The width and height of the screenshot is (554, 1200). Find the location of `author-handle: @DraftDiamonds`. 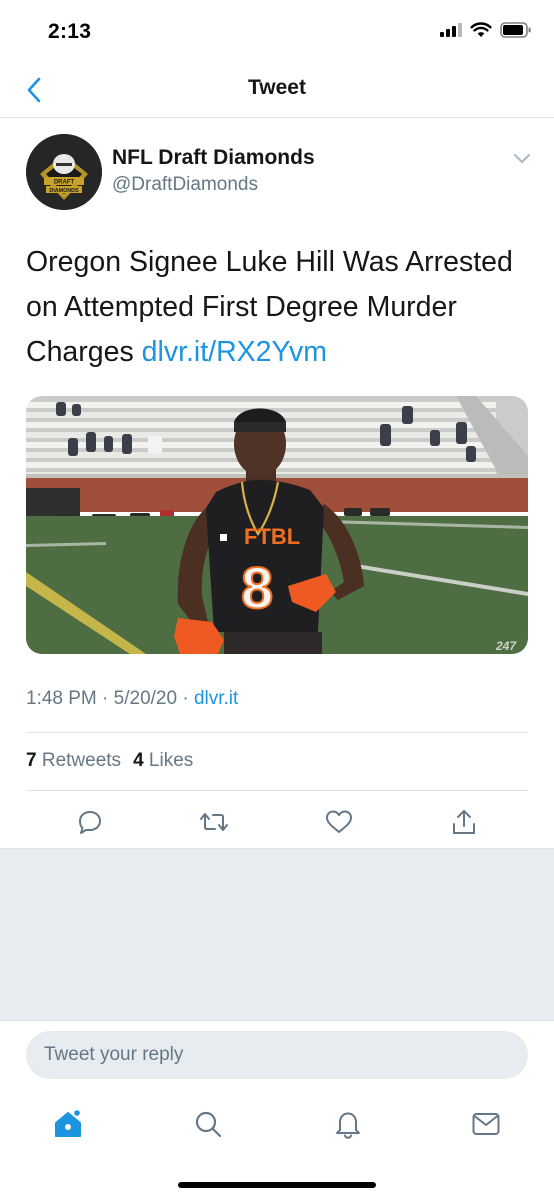

author-handle: @DraftDiamonds is located at coordinates (185, 185).